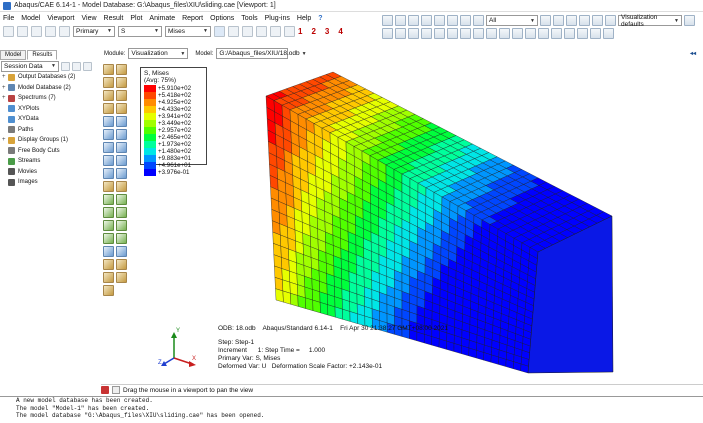 The height and width of the screenshot is (423, 703). I want to click on menu-plugins: Plug-ins, so click(277, 18).